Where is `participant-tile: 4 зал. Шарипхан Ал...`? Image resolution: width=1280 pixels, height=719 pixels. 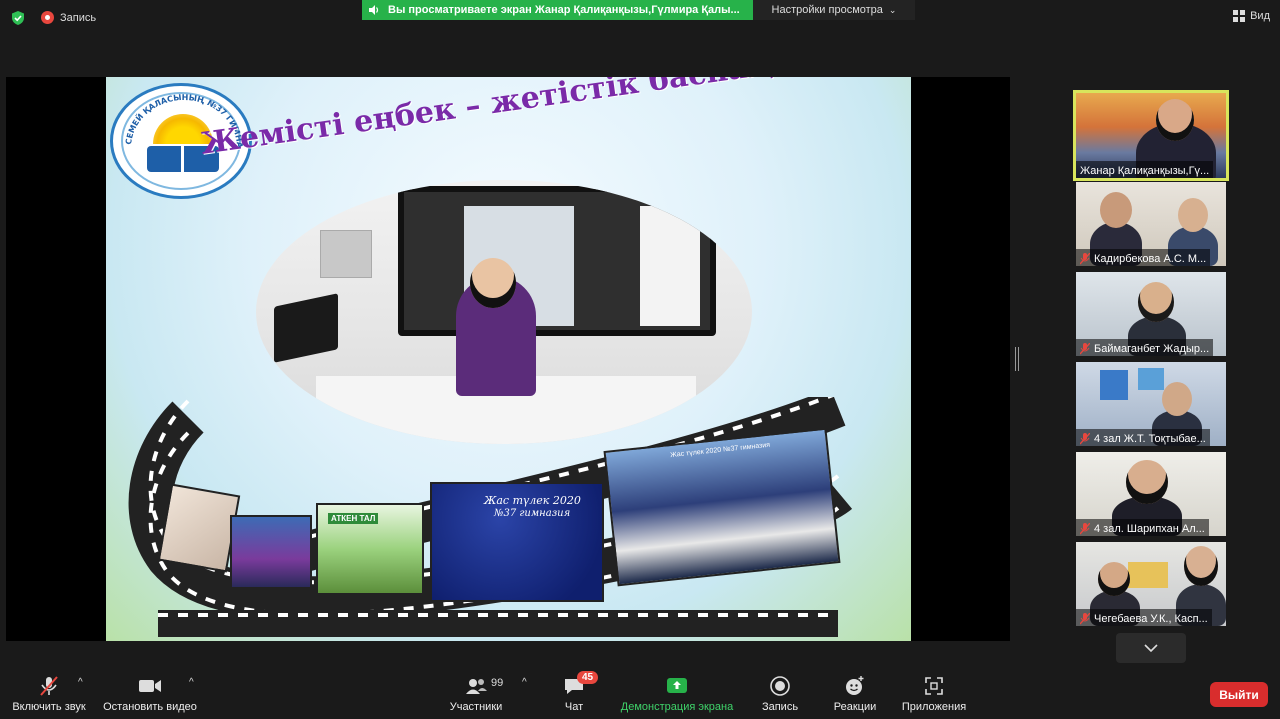 participant-tile: 4 зал. Шарипхан Ал... is located at coordinates (1151, 494).